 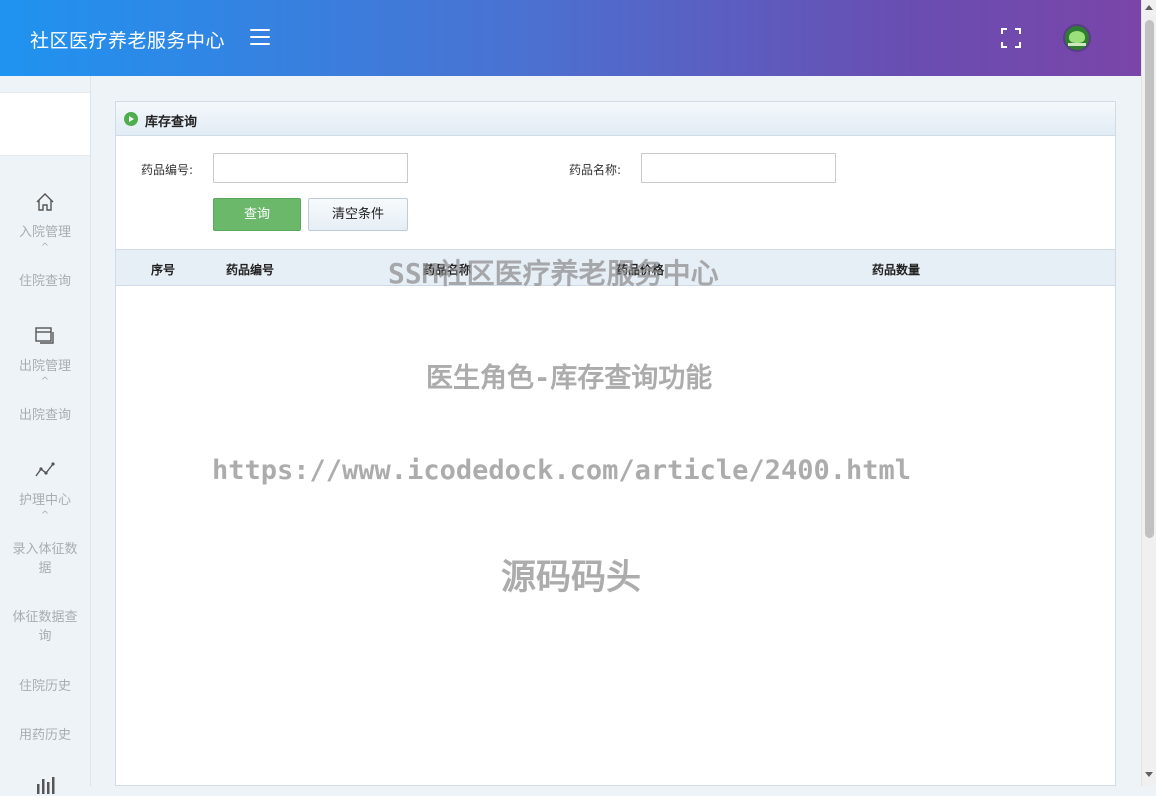 I want to click on sidebar-item-inpatient-query: 住院查询, so click(x=45, y=281).